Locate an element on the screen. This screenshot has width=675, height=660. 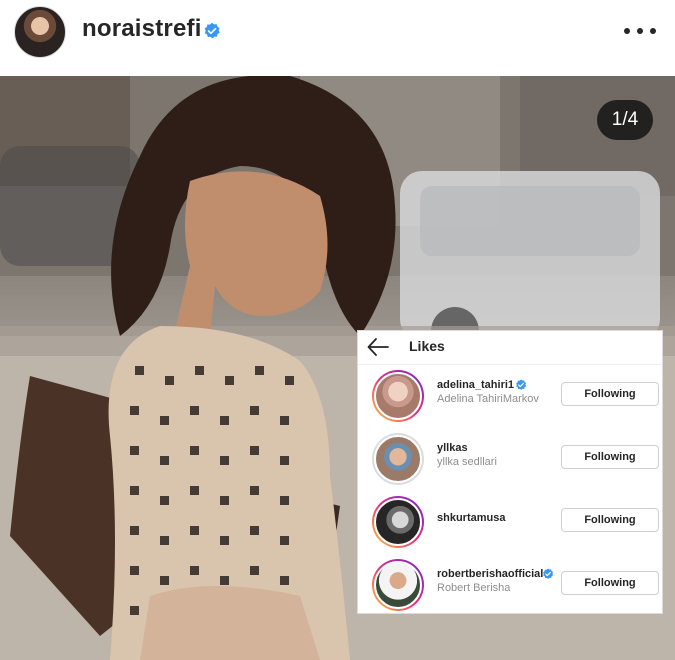
post-header: noraistrefi is located at coordinates (337, 38).